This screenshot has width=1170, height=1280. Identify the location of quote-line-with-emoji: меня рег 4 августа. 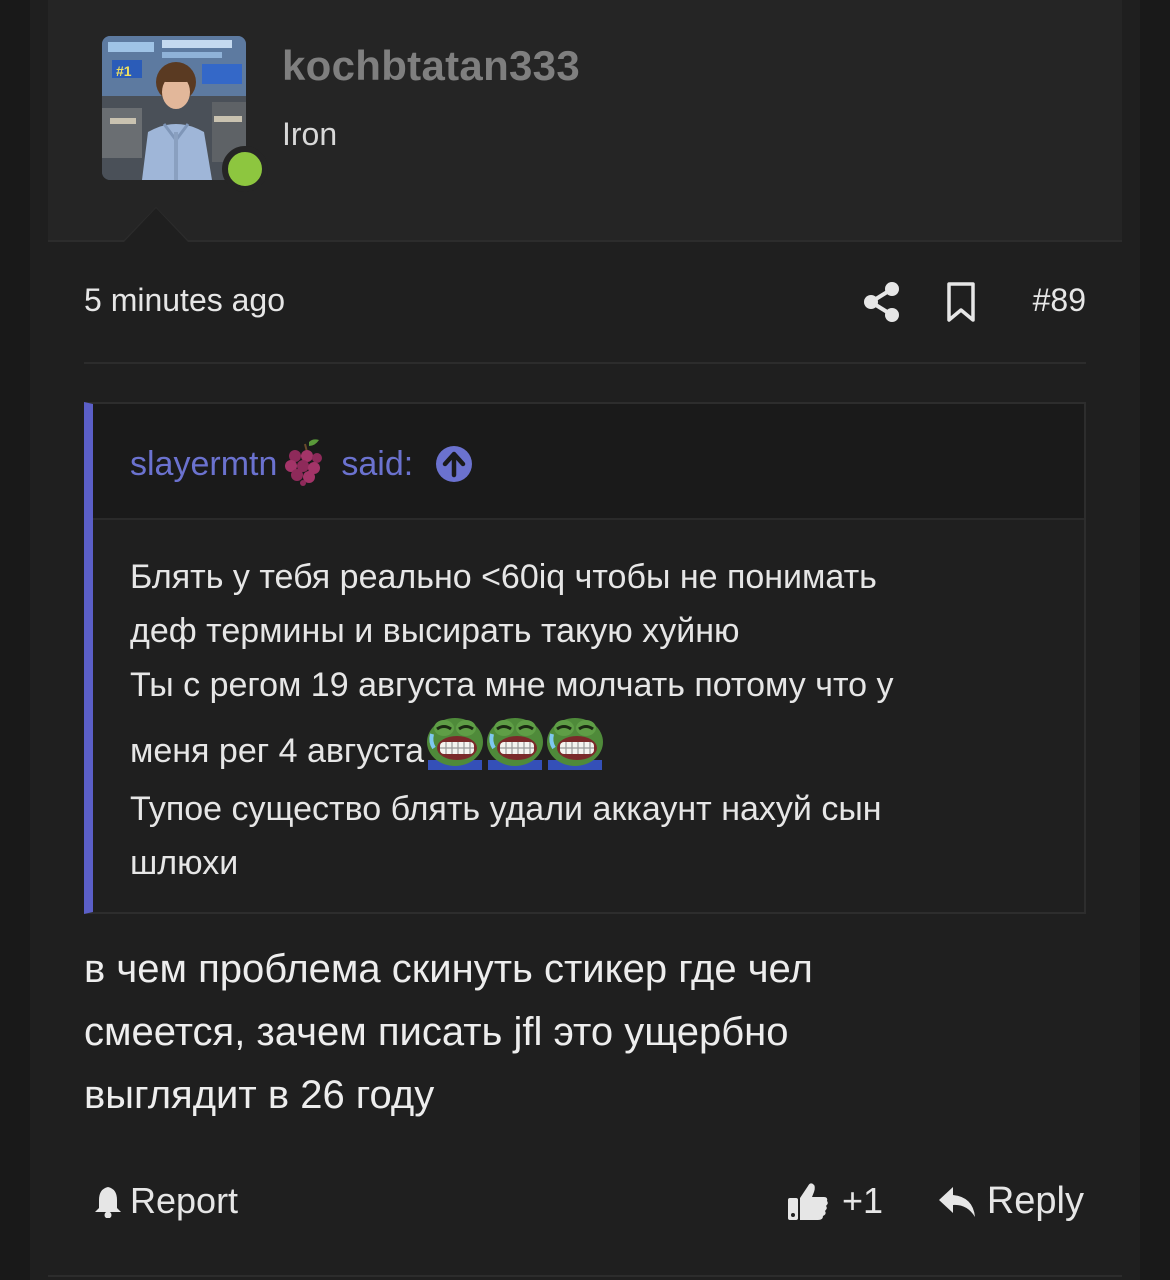
(600, 747).